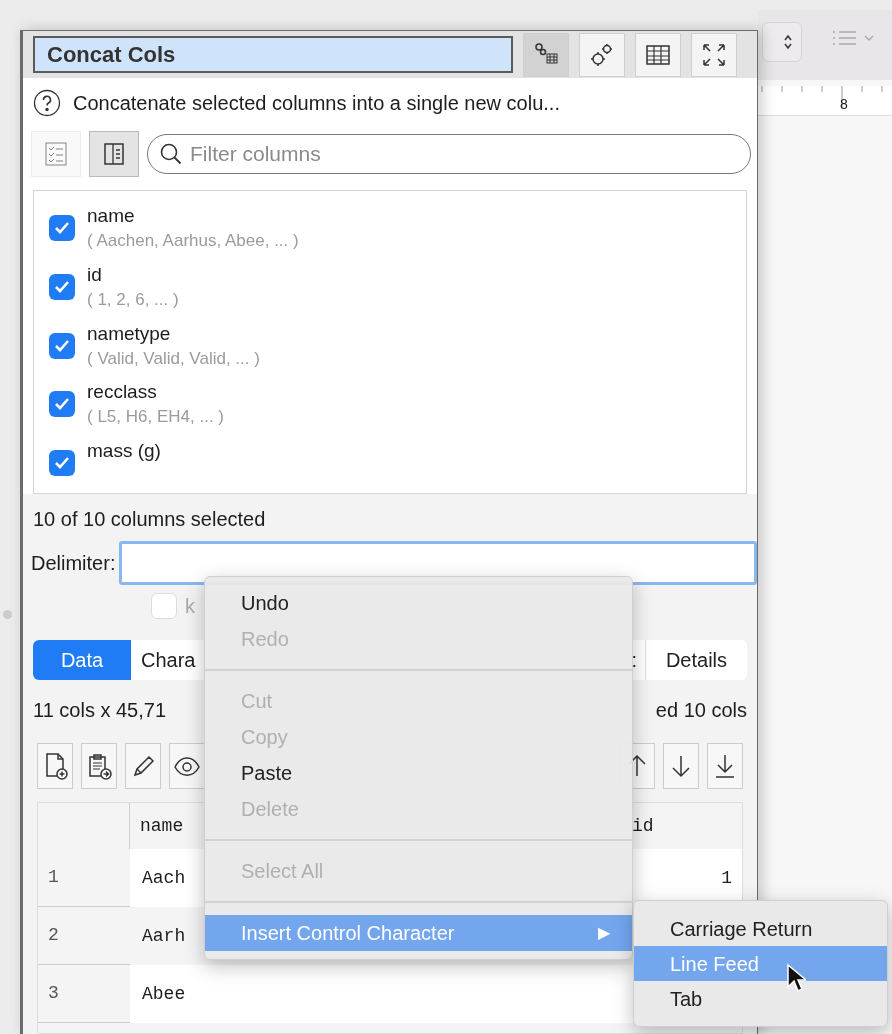  I want to click on stepper-icon, so click(788, 42).